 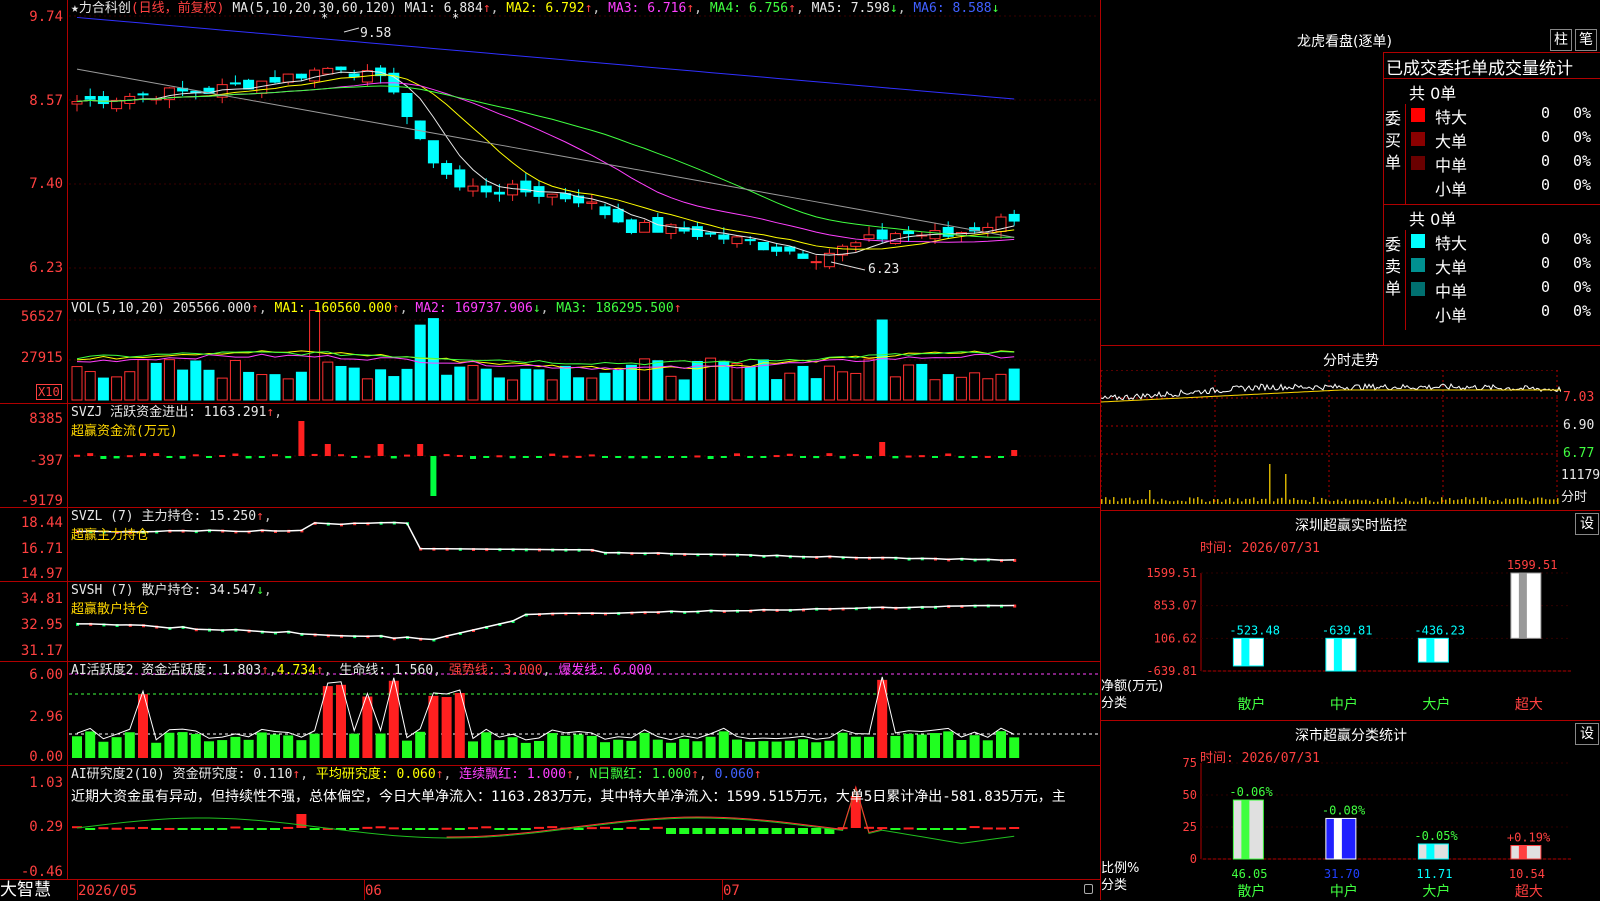 What do you see at coordinates (75, 8) in the screenshot?
I see `favorite-star-icon: ★` at bounding box center [75, 8].